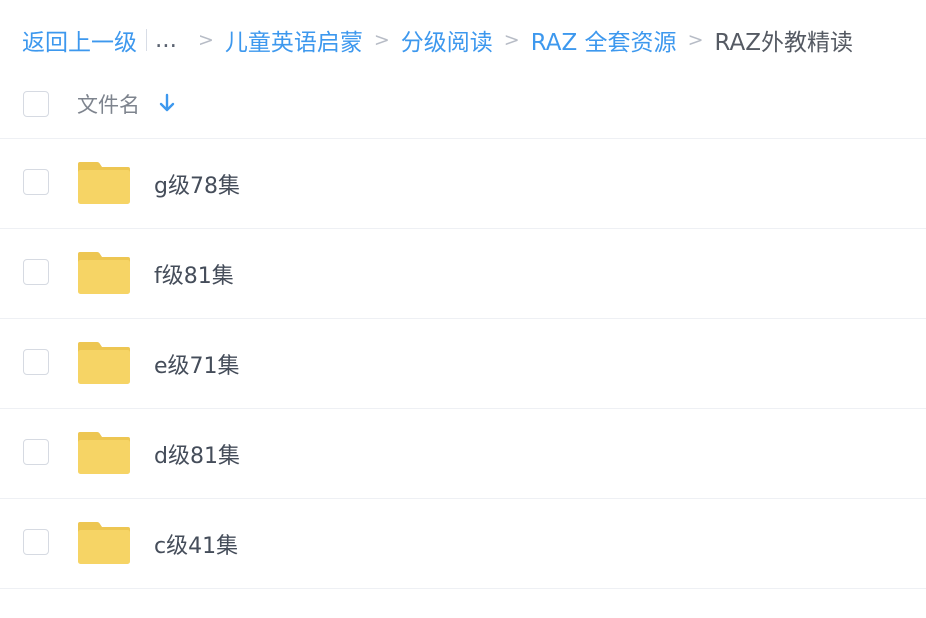  What do you see at coordinates (146, 40) in the screenshot?
I see `breadcrumb-divider` at bounding box center [146, 40].